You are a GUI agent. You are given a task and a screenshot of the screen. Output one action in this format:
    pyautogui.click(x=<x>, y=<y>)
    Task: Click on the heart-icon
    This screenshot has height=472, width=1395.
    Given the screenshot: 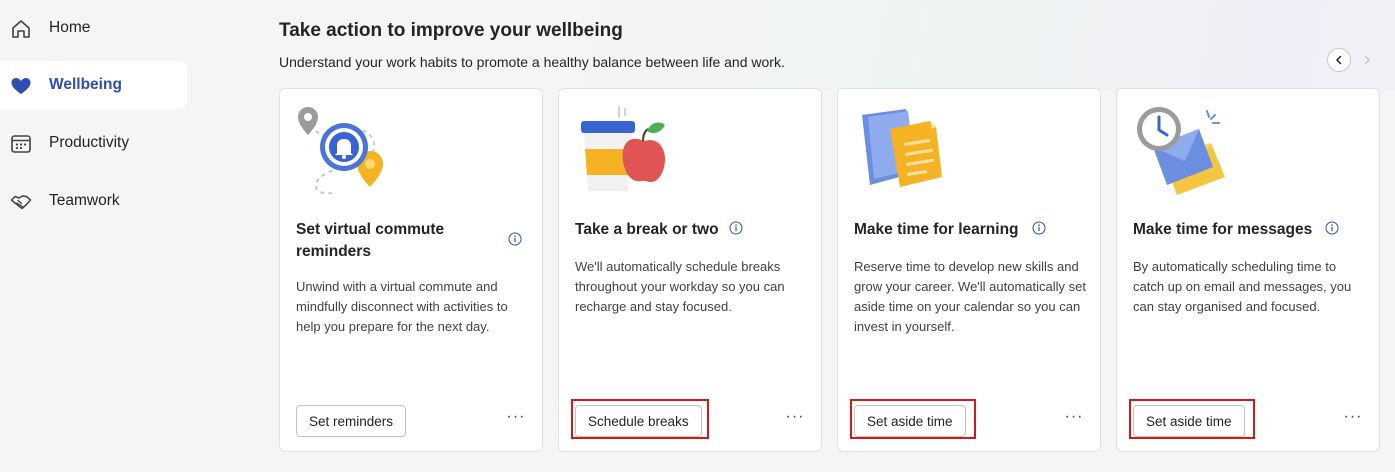 What is the action you would take?
    pyautogui.click(x=21, y=86)
    